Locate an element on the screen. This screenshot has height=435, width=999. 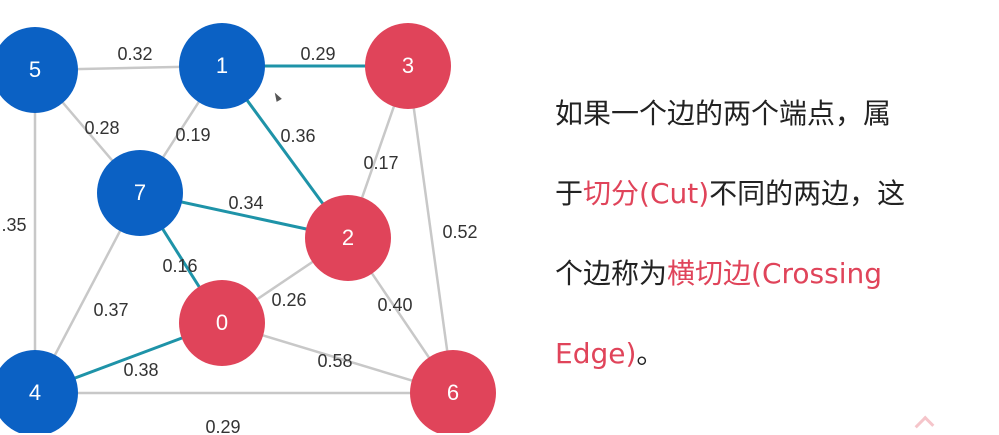
text-line-2-start: 于 is located at coordinates (569, 193).